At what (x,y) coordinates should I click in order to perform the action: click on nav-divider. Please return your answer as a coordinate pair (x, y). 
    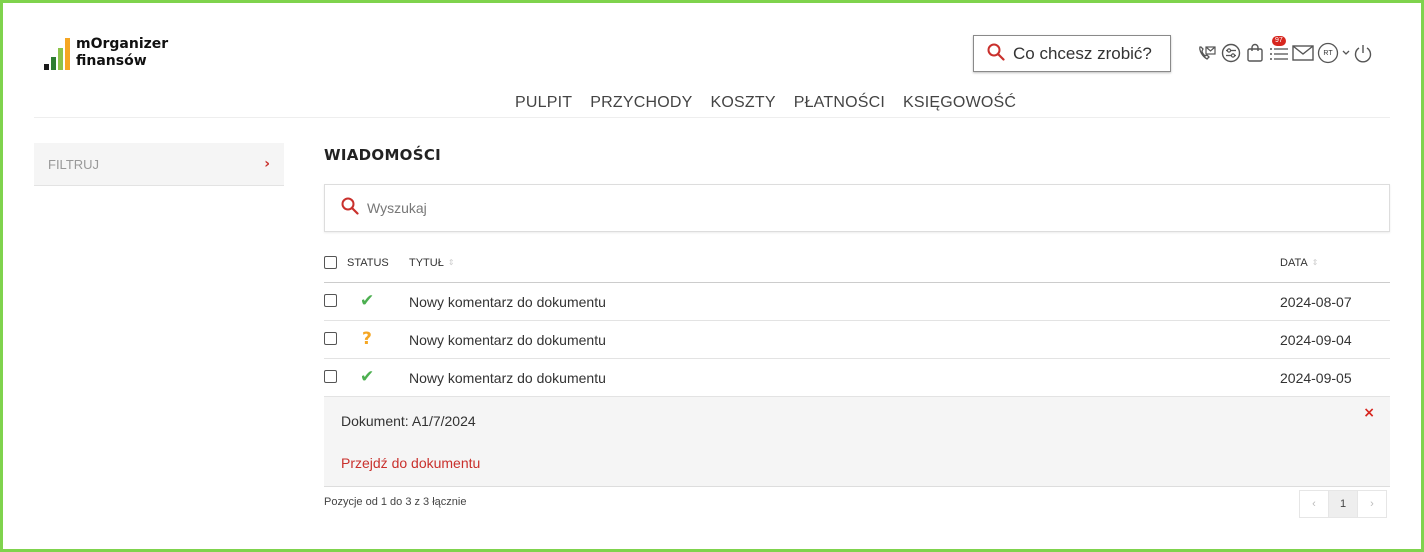
    Looking at the image, I should click on (712, 117).